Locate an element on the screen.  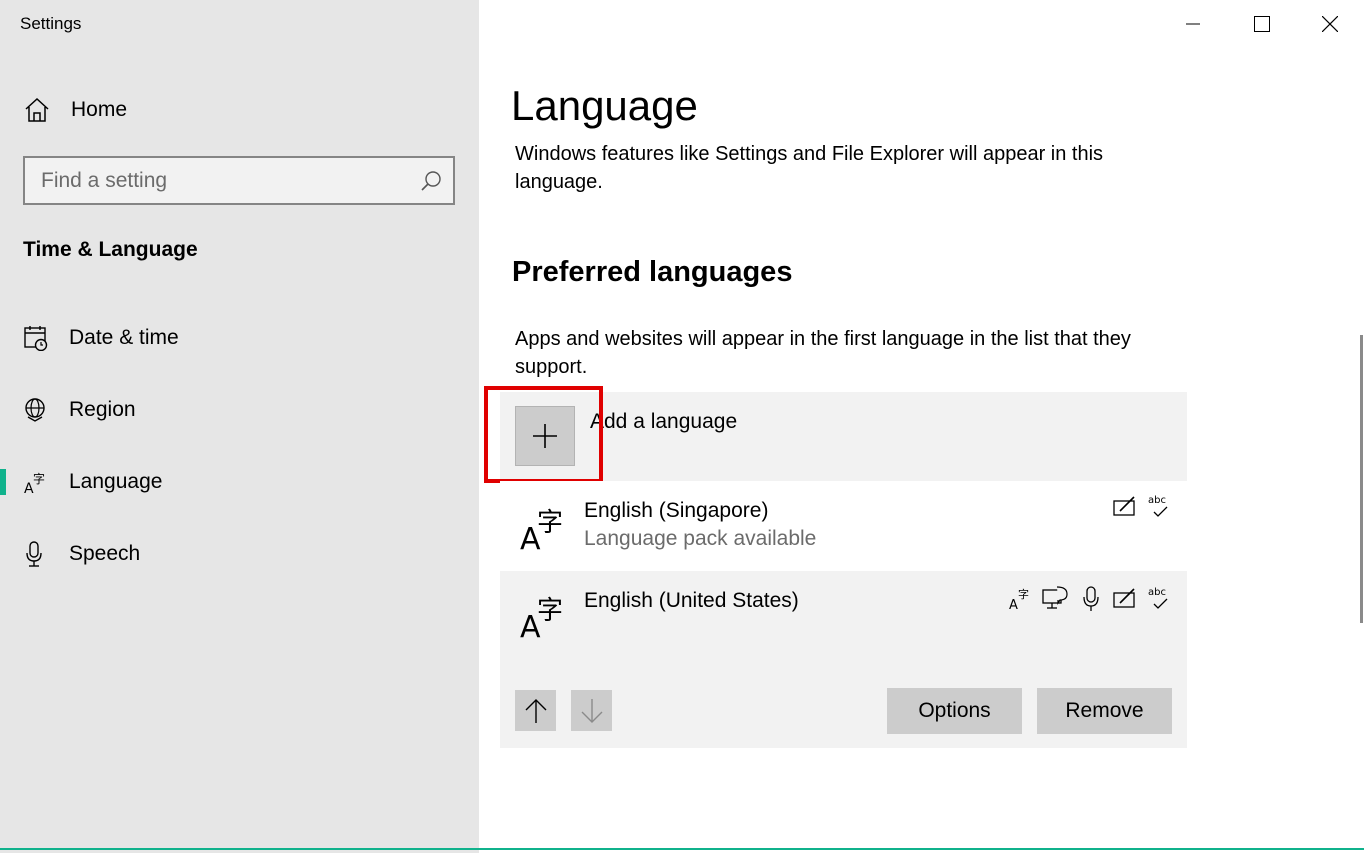
close-icon is located at coordinates (1330, 24).